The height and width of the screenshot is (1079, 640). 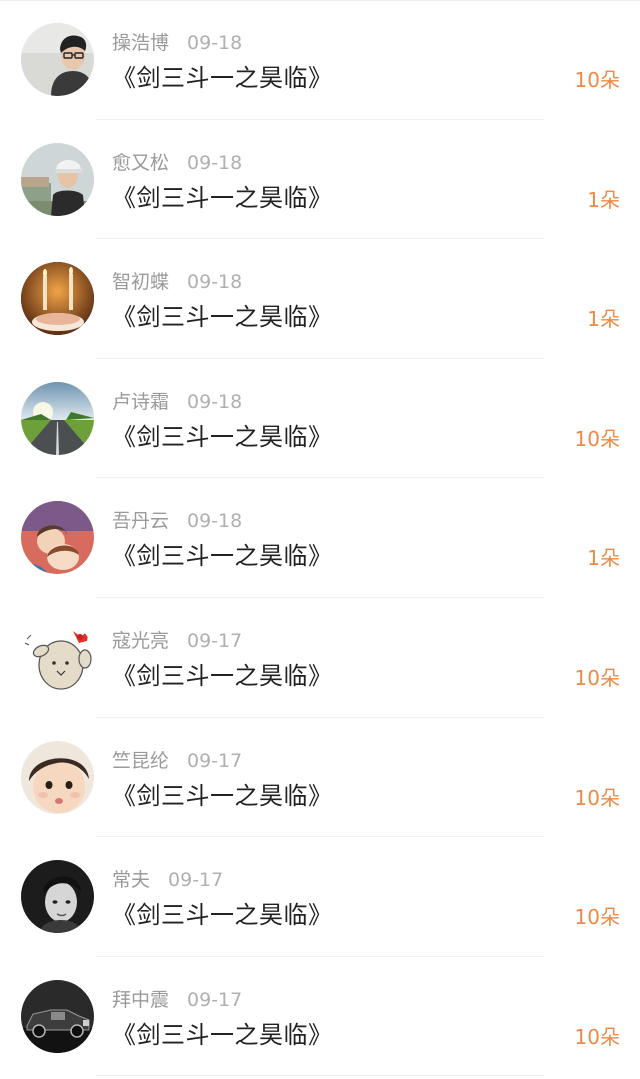 What do you see at coordinates (177, 282) in the screenshot?
I see `sender-meta: 智初蝶 09-18` at bounding box center [177, 282].